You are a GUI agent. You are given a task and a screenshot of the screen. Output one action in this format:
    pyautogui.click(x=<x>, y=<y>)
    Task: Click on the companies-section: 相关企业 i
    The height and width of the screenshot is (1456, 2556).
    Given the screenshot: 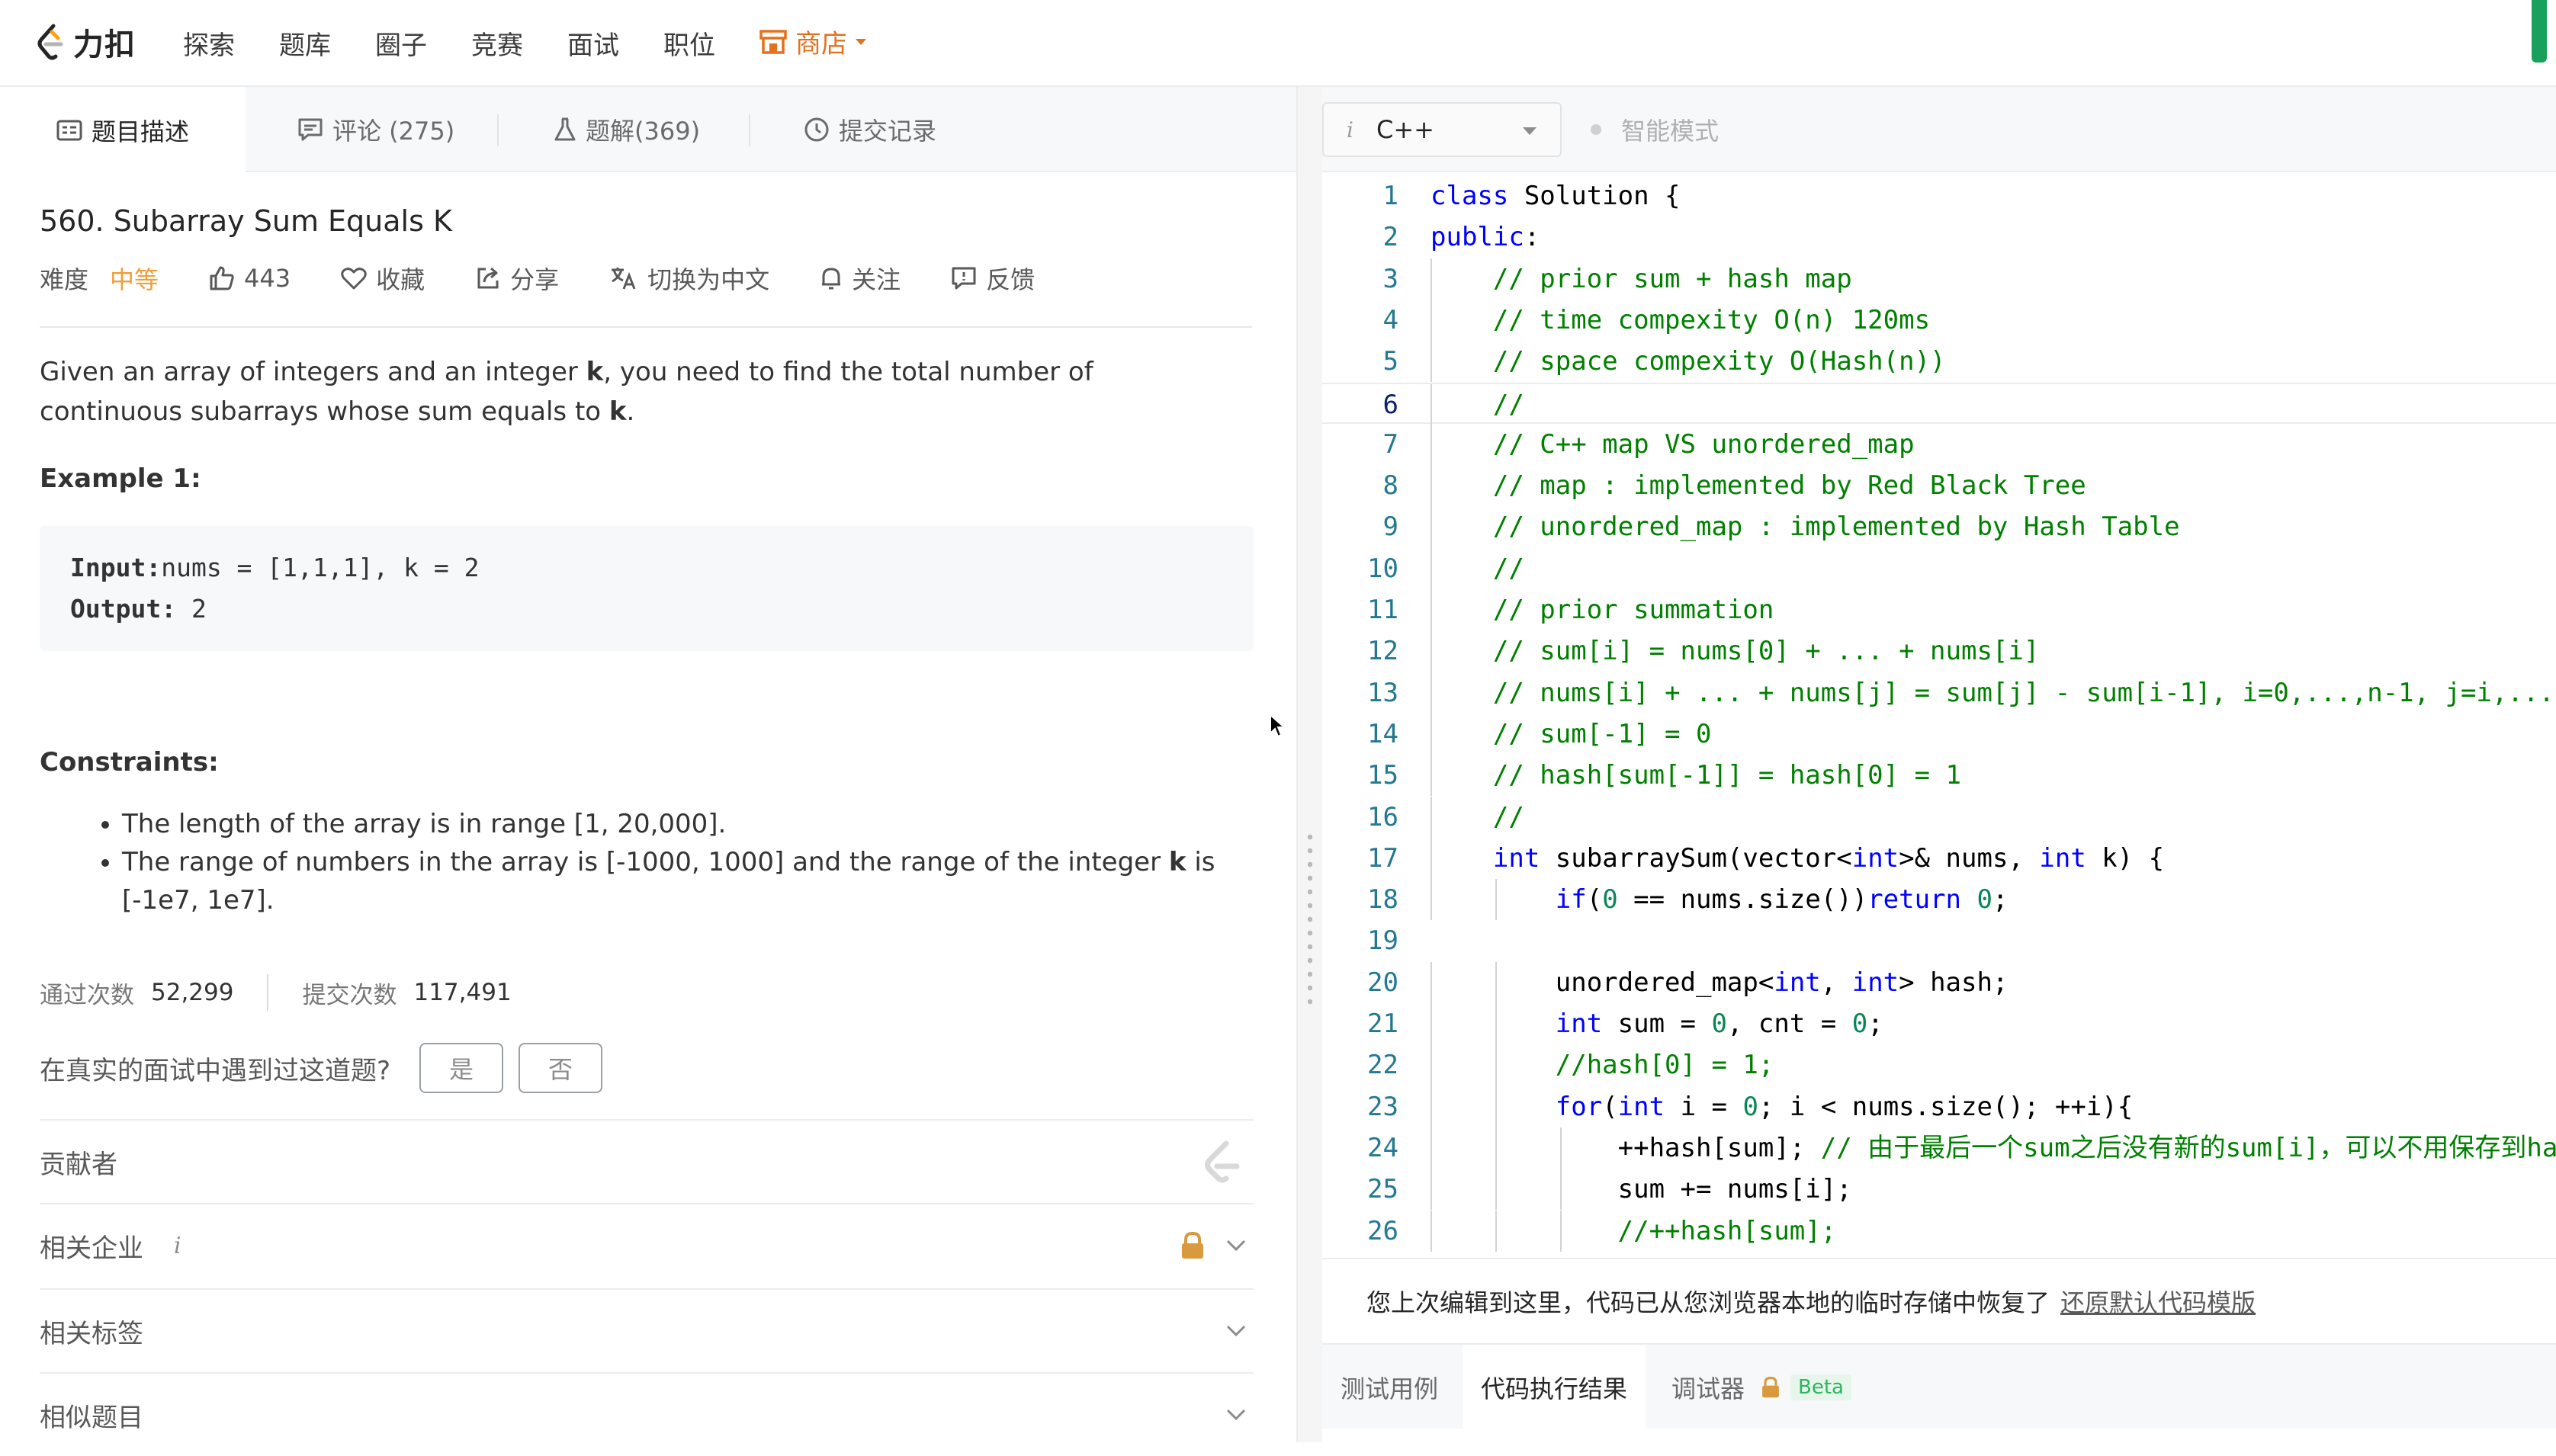 What is the action you would take?
    pyautogui.click(x=647, y=1245)
    